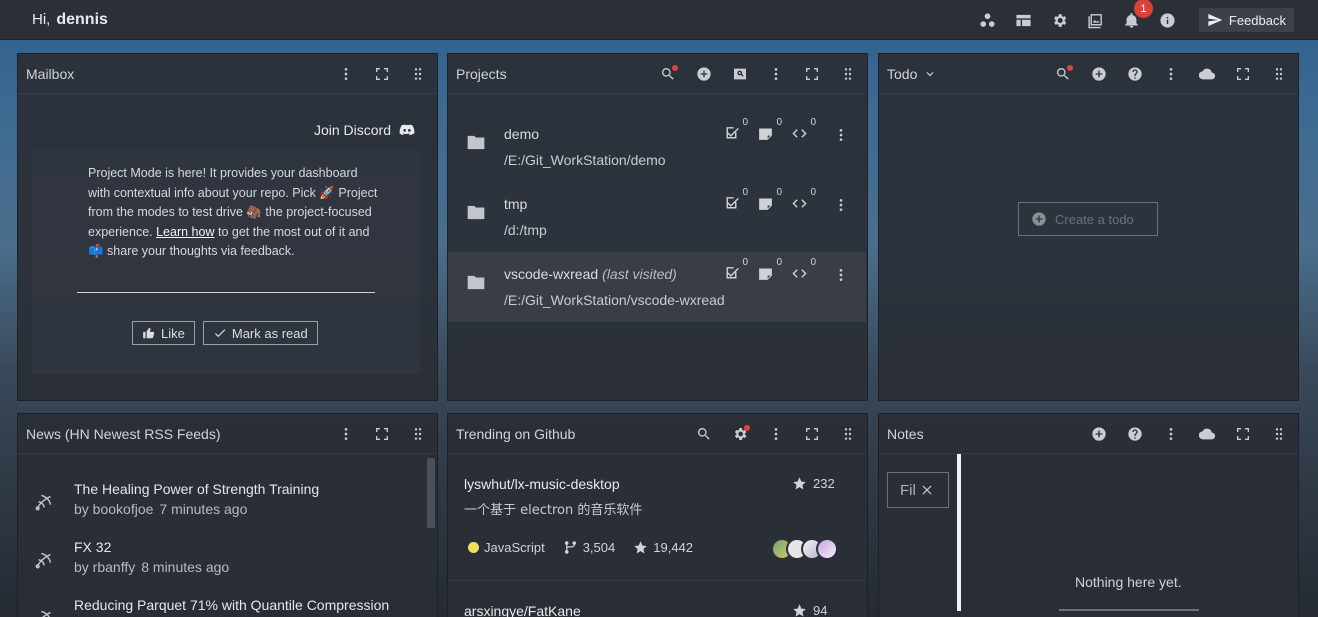 Image resolution: width=1318 pixels, height=617 pixels. I want to click on avatar, so click(827, 549).